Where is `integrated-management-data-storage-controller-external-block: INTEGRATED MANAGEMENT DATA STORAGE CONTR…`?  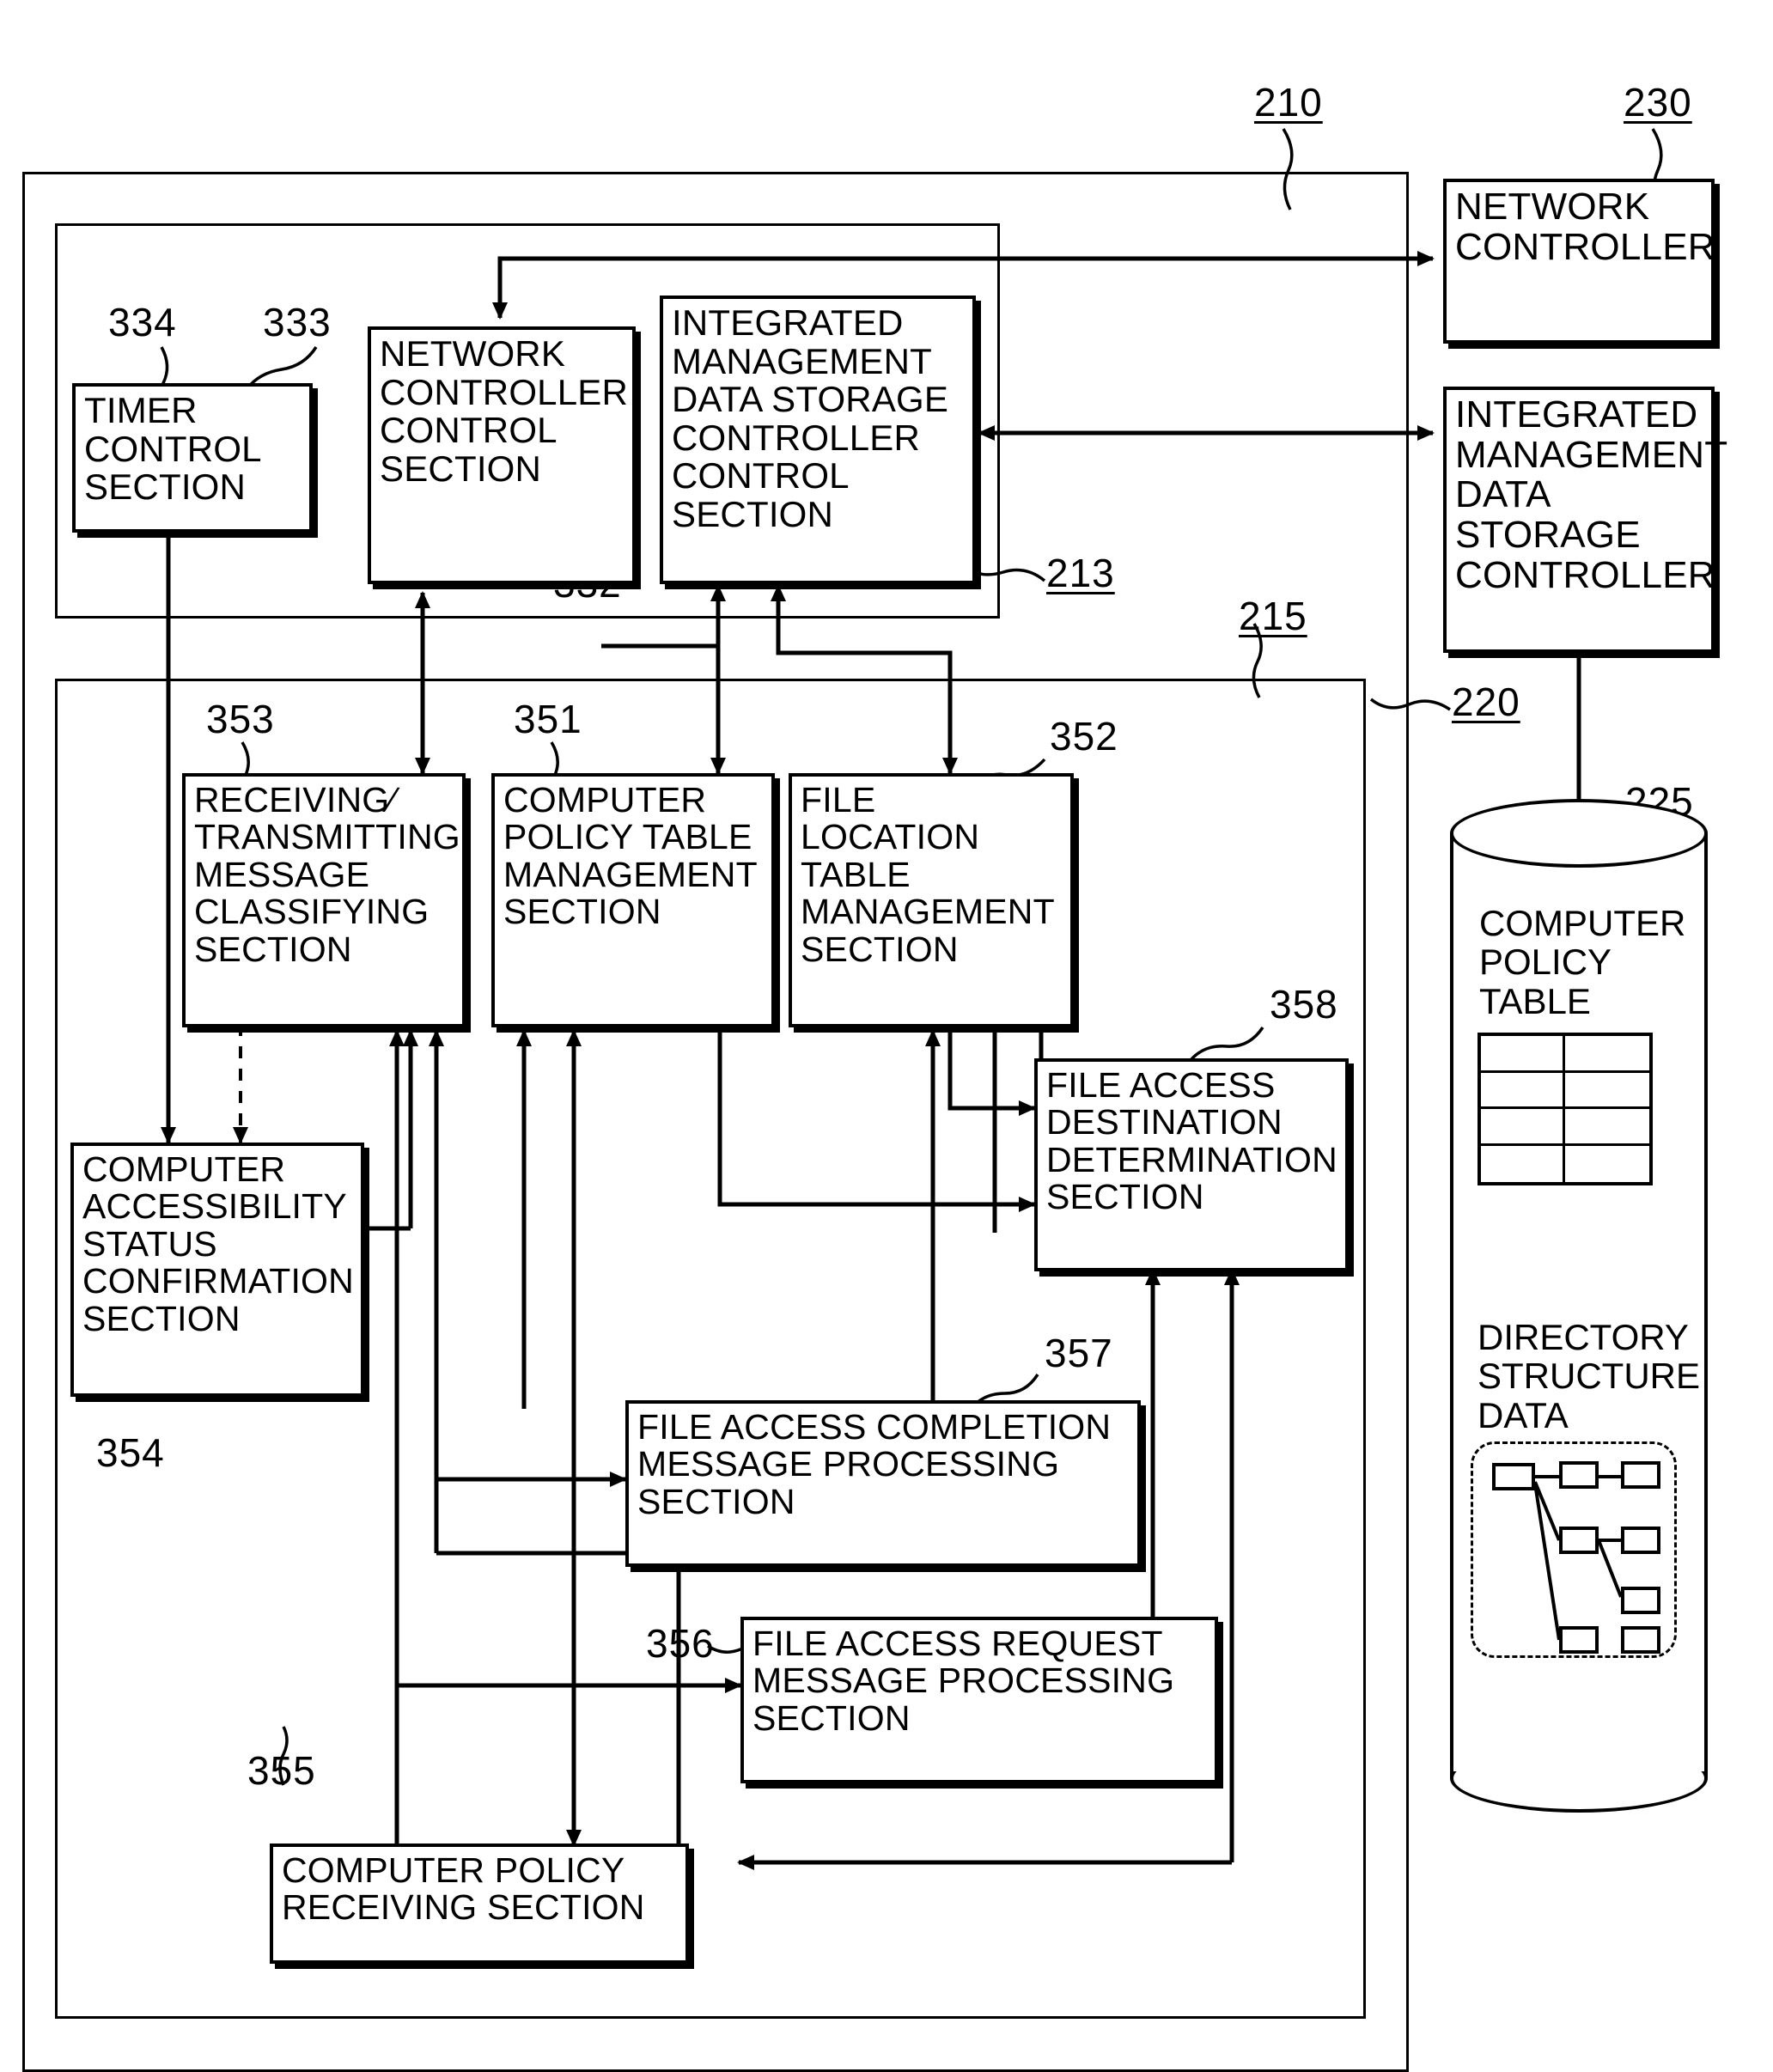 integrated-management-data-storage-controller-external-block: INTEGRATED MANAGEMENT DATA STORAGE CONTR… is located at coordinates (1585, 520).